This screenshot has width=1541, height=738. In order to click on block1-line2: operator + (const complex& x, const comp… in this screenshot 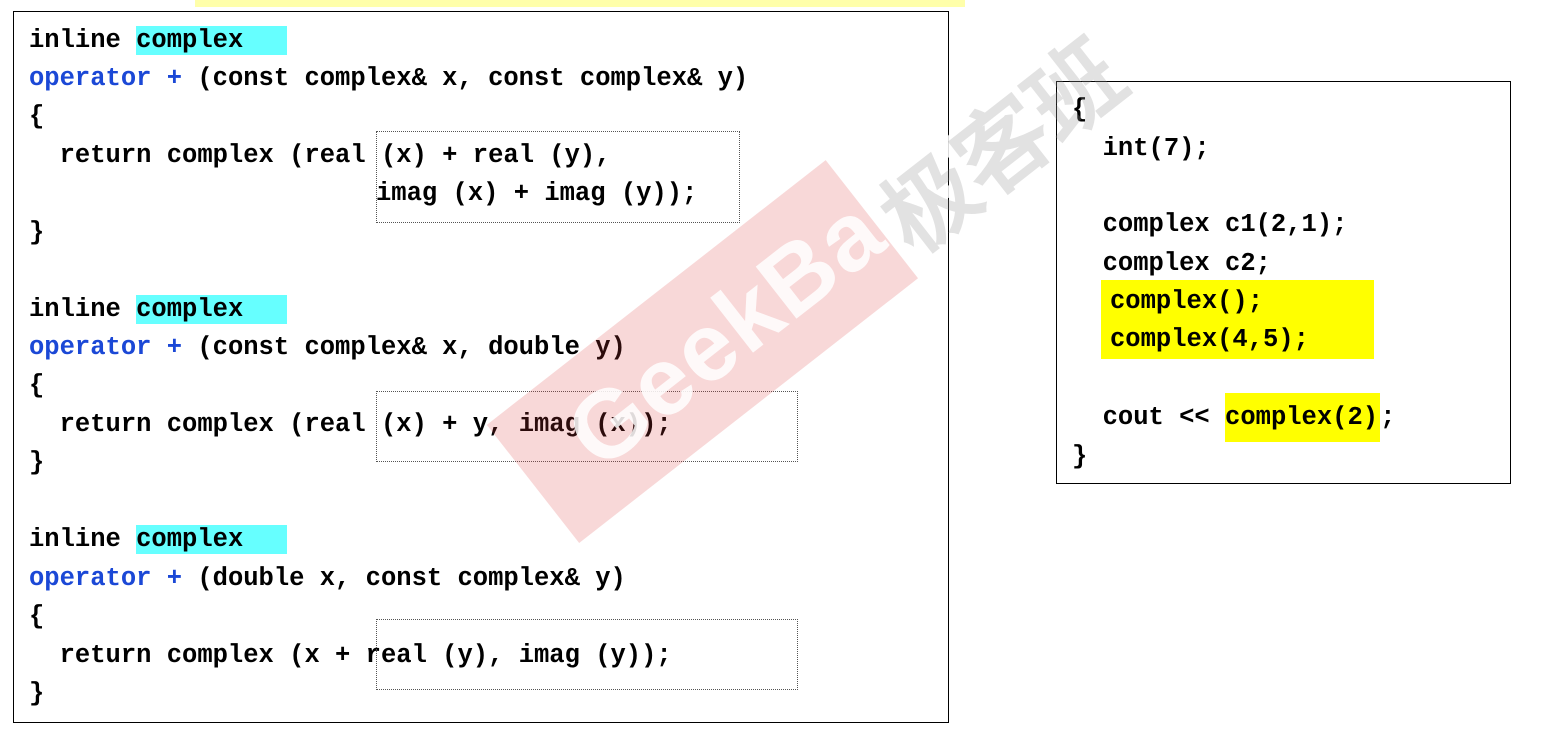, I will do `click(388, 79)`.